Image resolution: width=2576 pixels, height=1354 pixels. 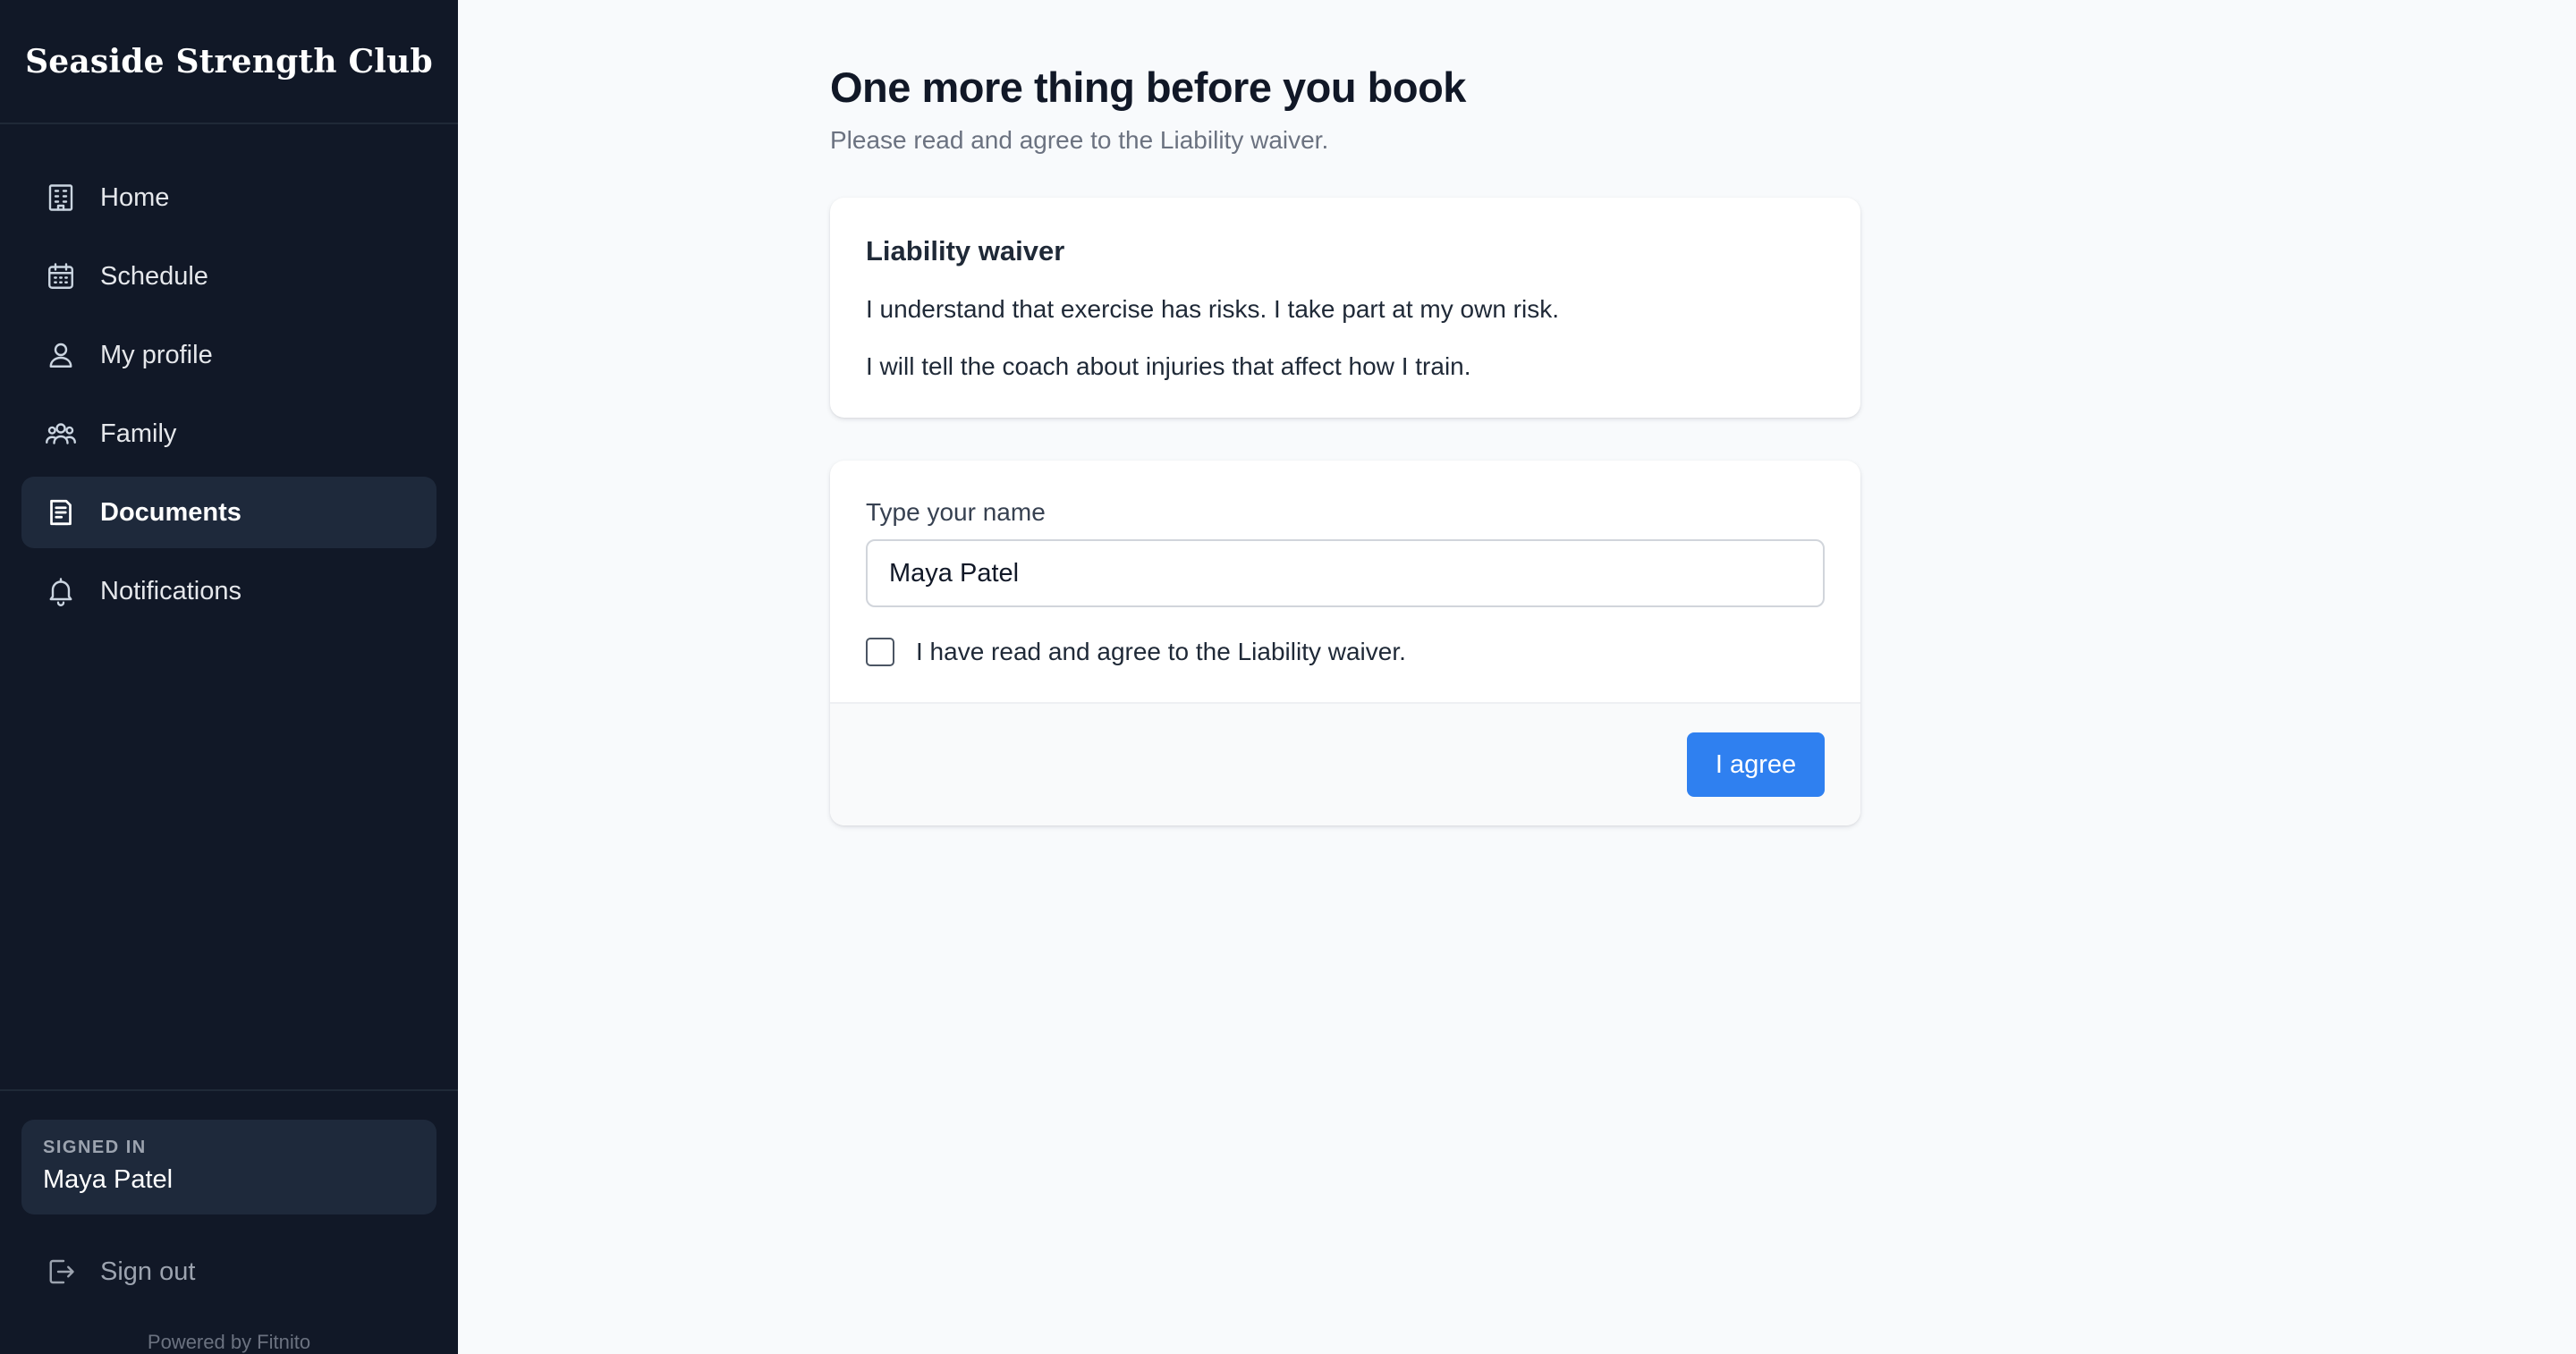 What do you see at coordinates (61, 512) in the screenshot?
I see `document-icon` at bounding box center [61, 512].